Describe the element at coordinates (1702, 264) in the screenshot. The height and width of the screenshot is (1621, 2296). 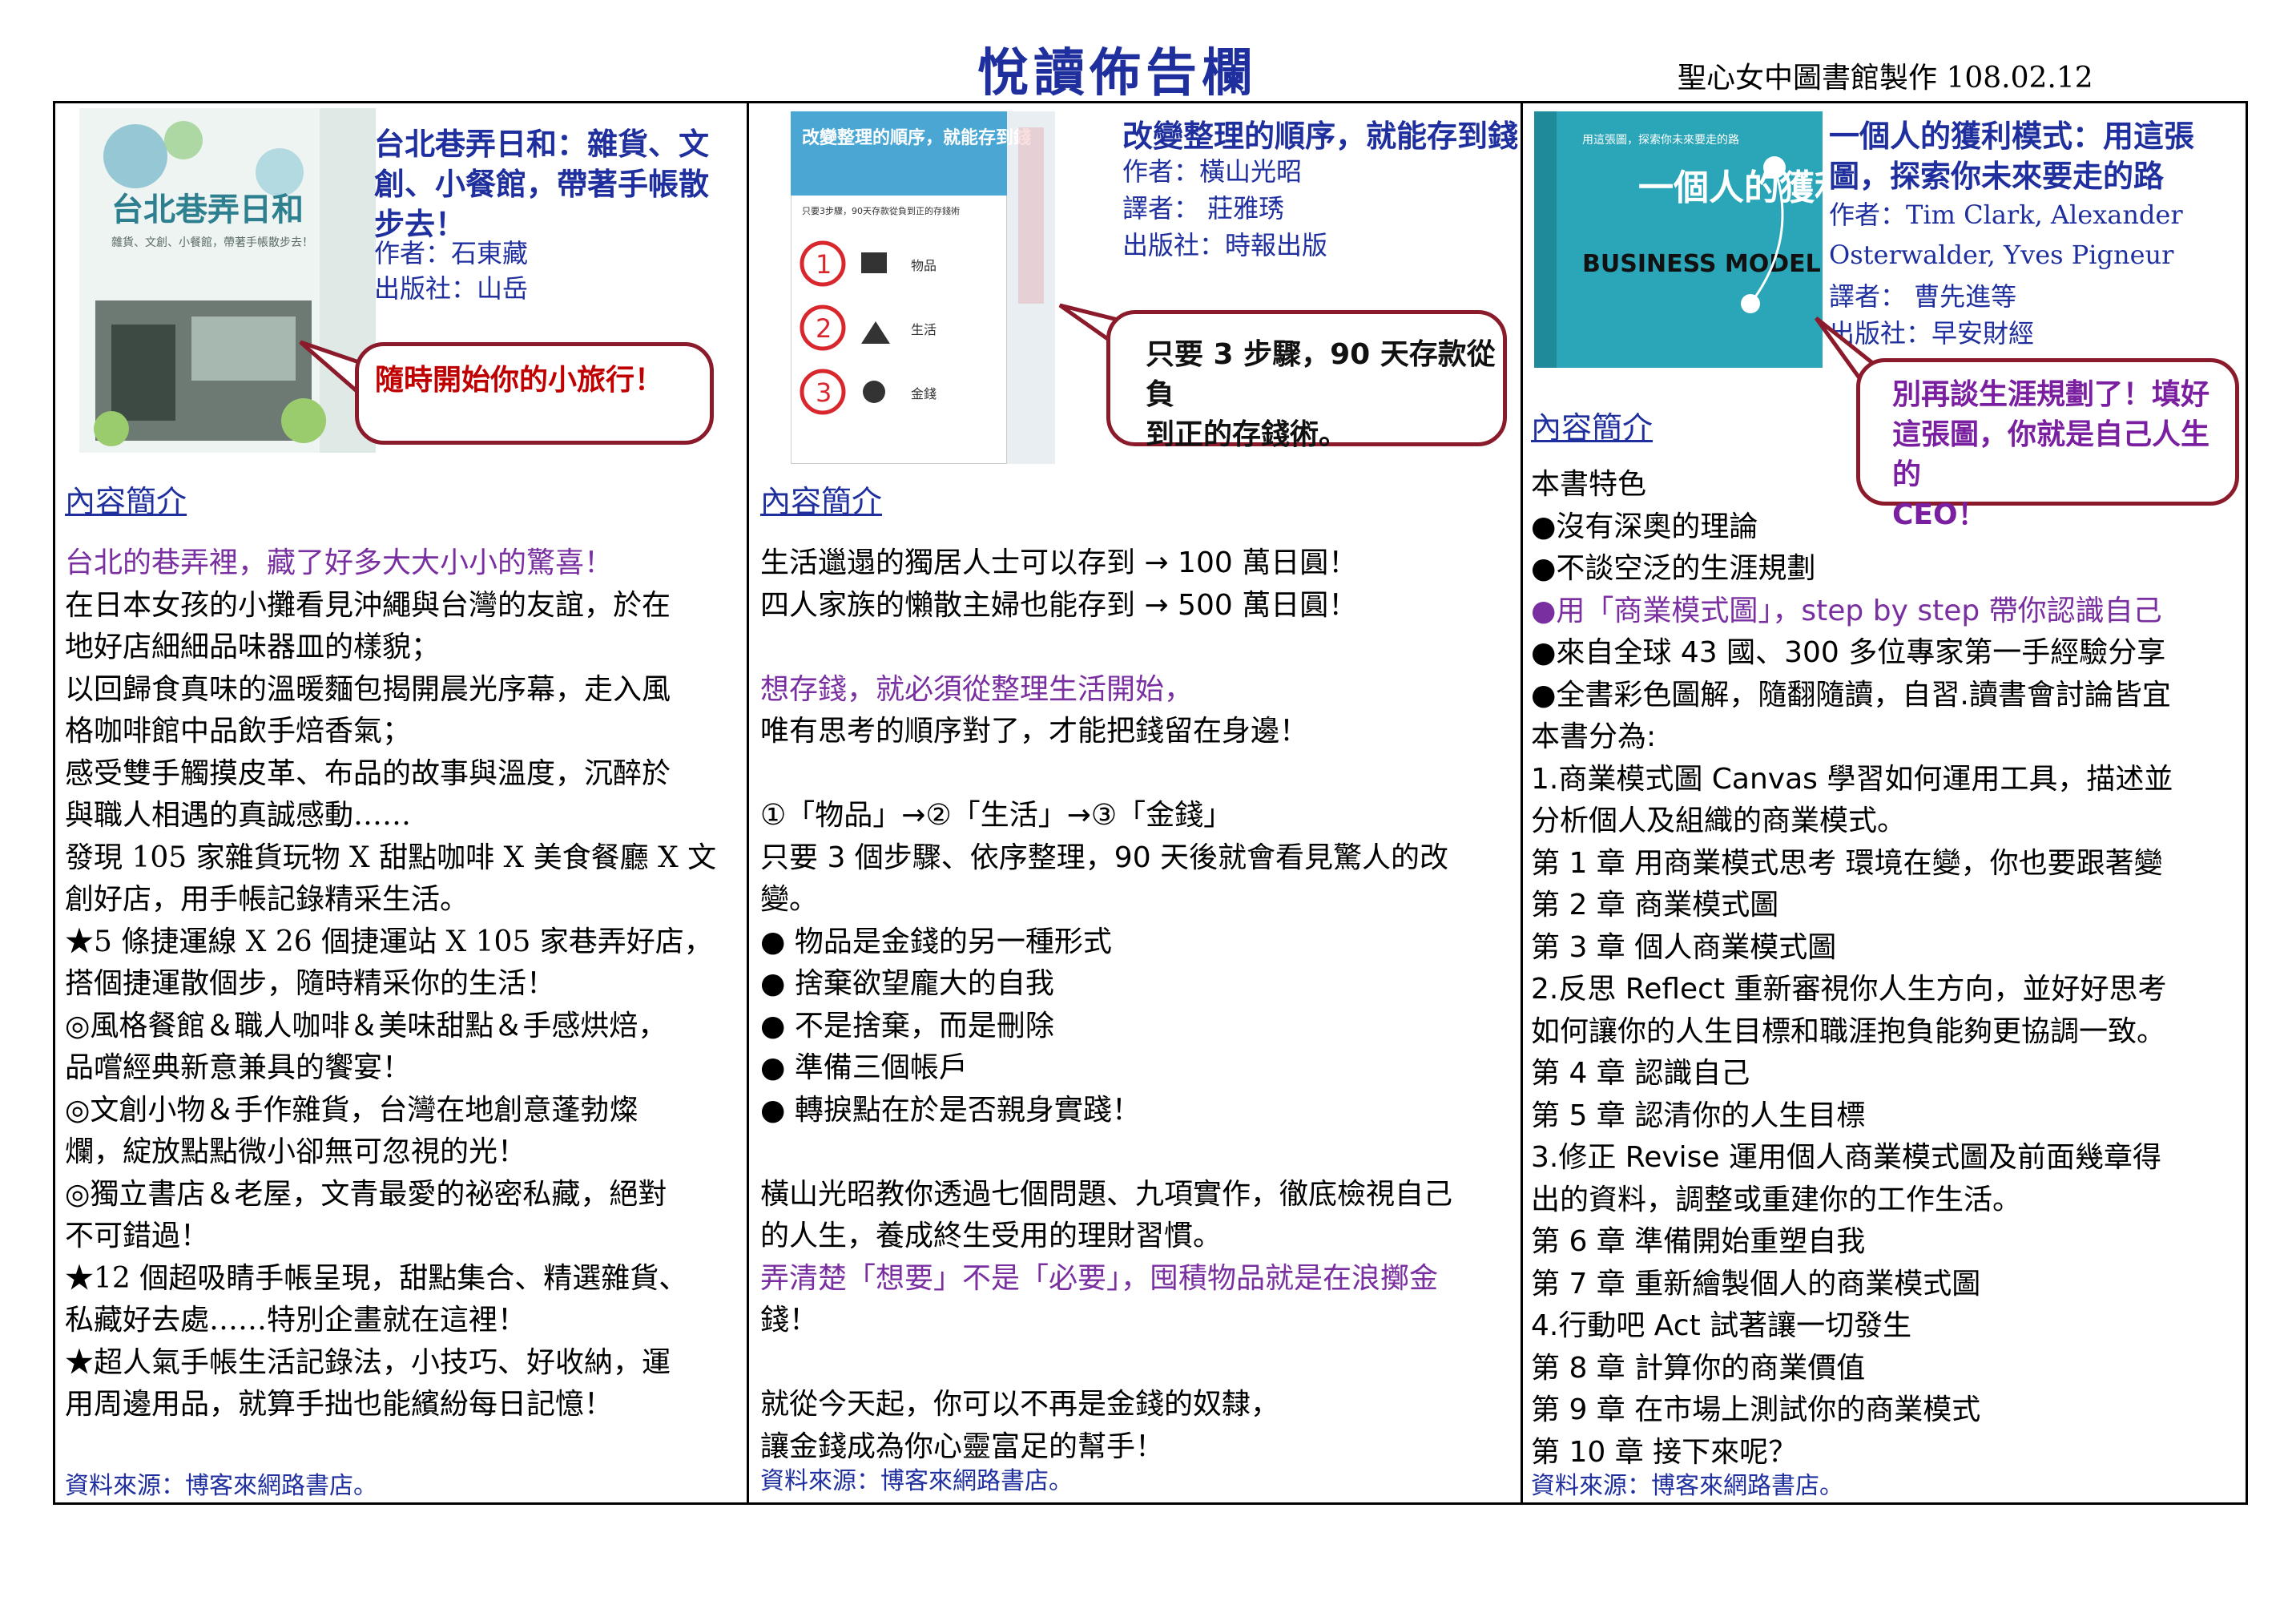
I see `cover-english-text: BUSINESS MODEL YOU` at that location.